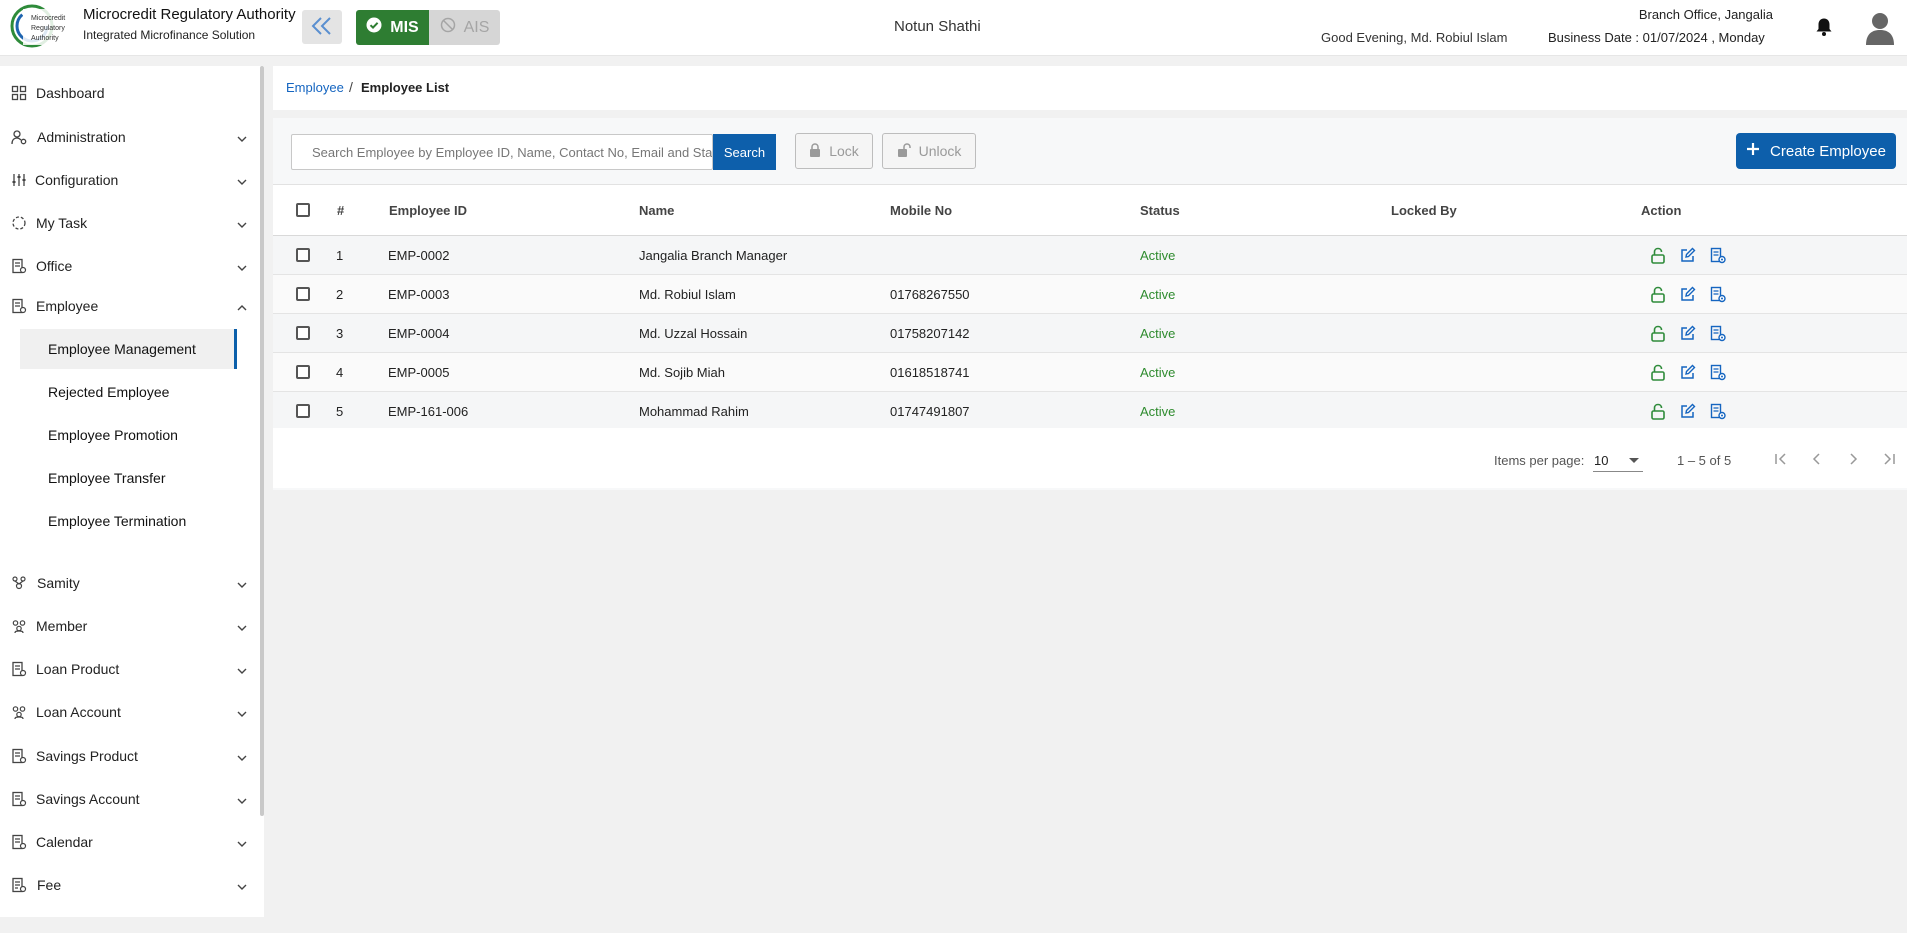 The image size is (1907, 933). Describe the element at coordinates (128, 478) in the screenshot. I see `sidebar-subitem-employee-transfer: Employee Transfer` at that location.